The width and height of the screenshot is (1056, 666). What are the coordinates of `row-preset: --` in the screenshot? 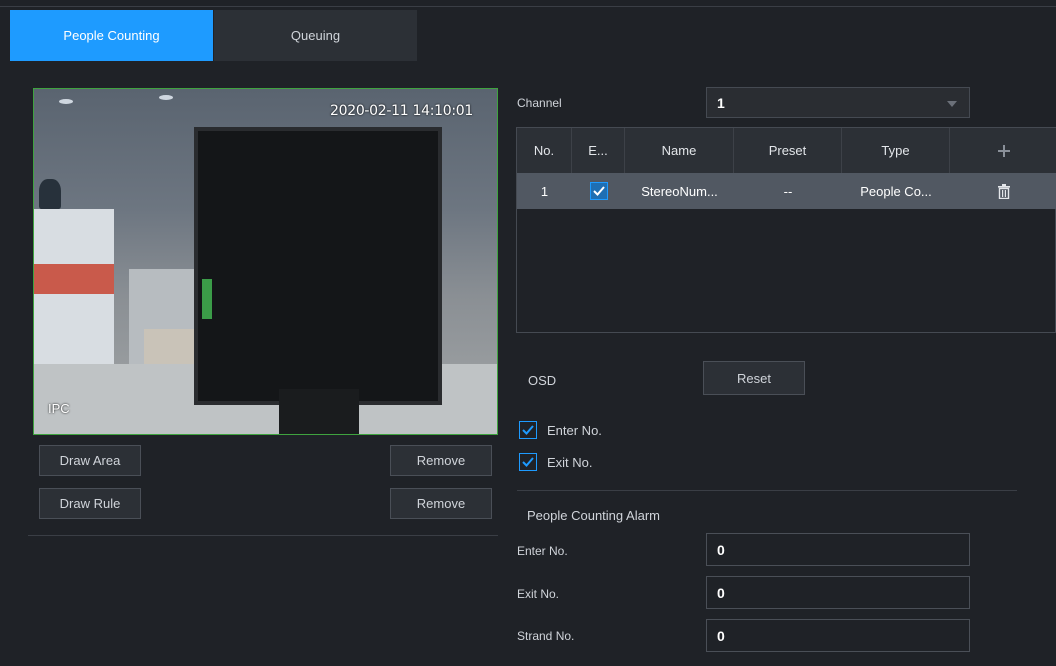 It's located at (788, 191).